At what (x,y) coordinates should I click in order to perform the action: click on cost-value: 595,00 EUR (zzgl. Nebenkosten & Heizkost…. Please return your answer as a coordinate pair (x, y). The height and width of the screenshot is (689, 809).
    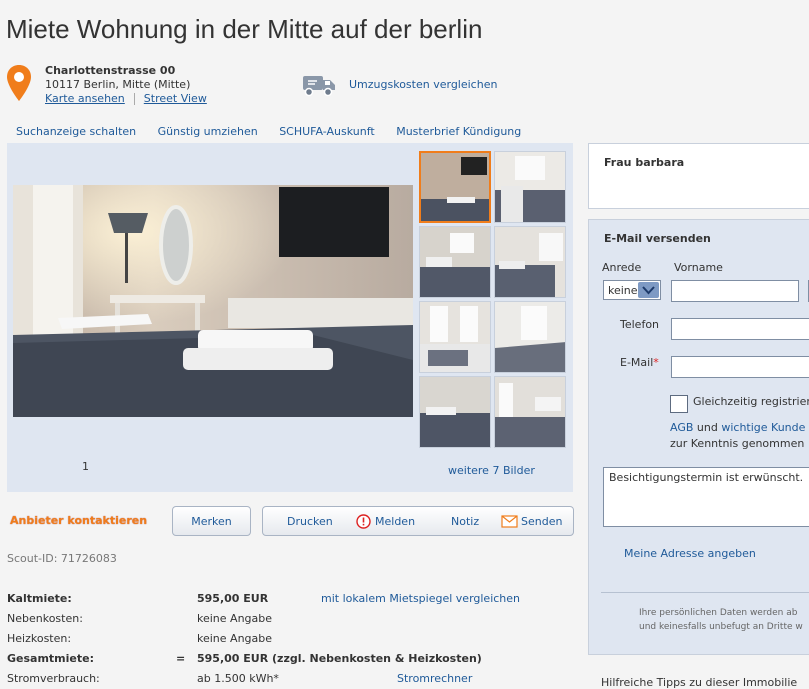
    Looking at the image, I should click on (339, 658).